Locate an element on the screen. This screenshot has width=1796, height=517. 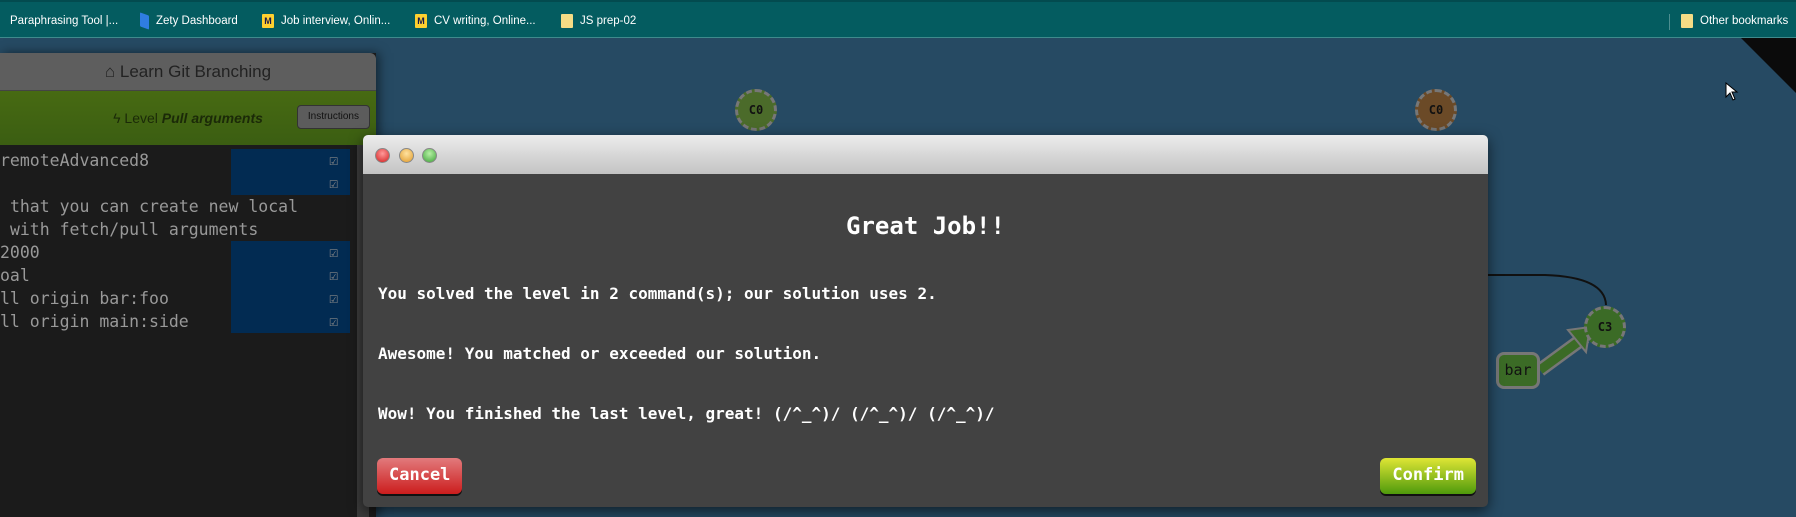
instructions-button: Instructions is located at coordinates (333, 117).